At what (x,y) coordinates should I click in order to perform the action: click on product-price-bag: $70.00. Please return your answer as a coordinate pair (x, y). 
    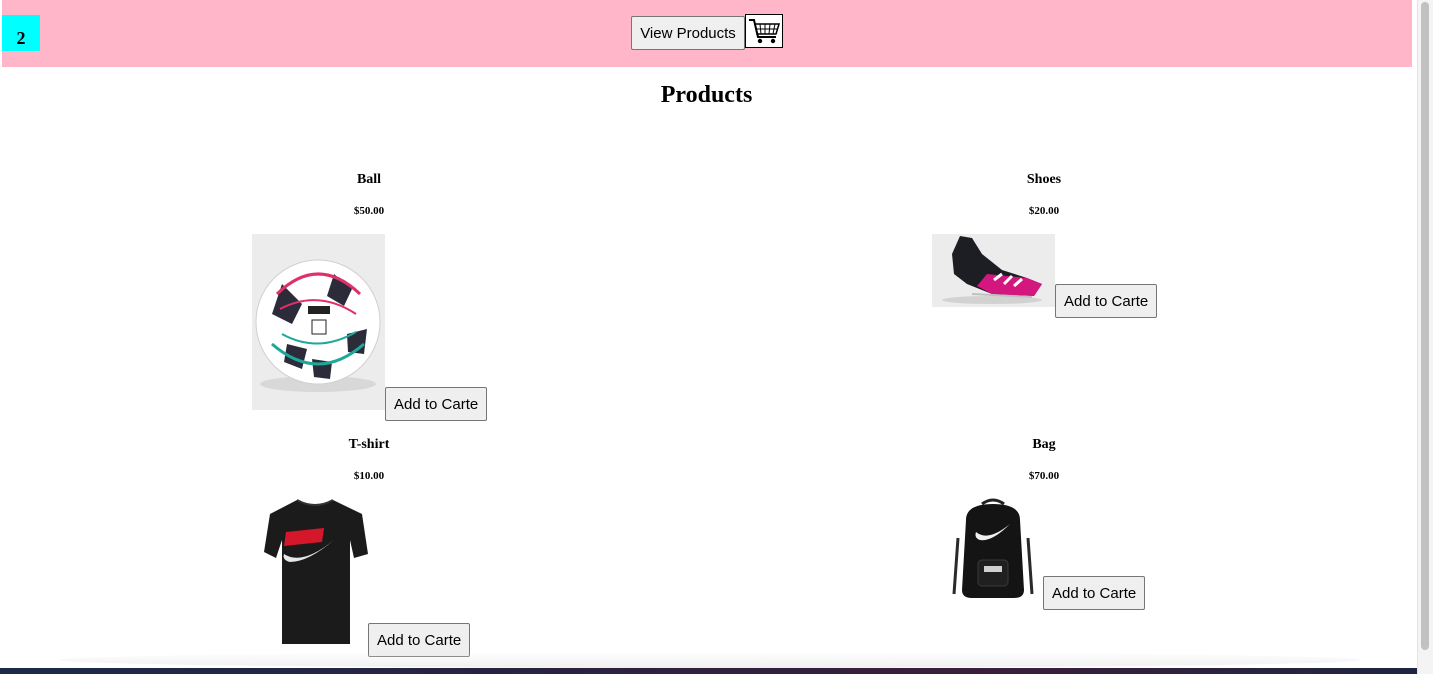
    Looking at the image, I should click on (1044, 476).